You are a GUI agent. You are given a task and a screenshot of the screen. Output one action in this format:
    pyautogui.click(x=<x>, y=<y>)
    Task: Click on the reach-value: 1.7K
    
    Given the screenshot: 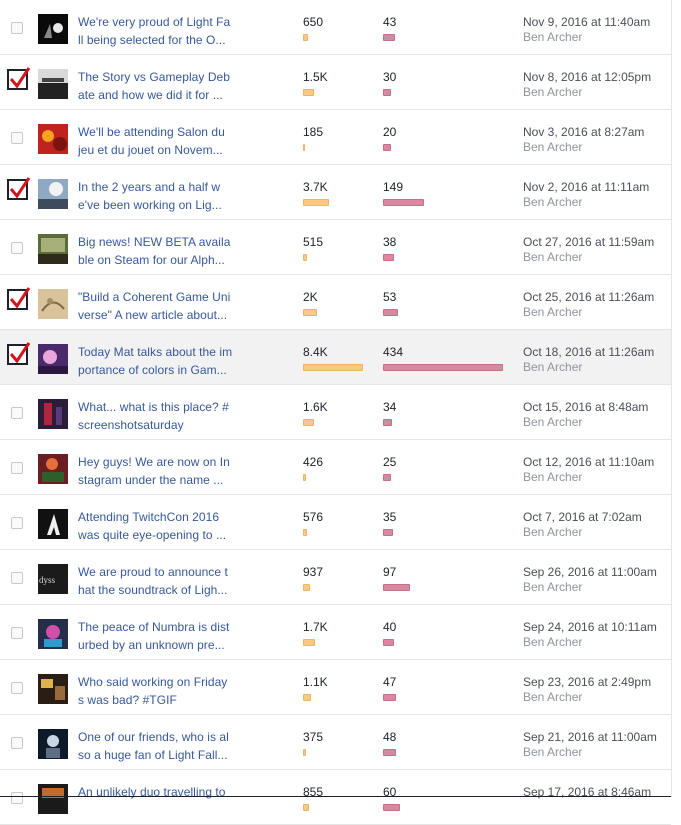 What is the action you would take?
    pyautogui.click(x=315, y=627)
    